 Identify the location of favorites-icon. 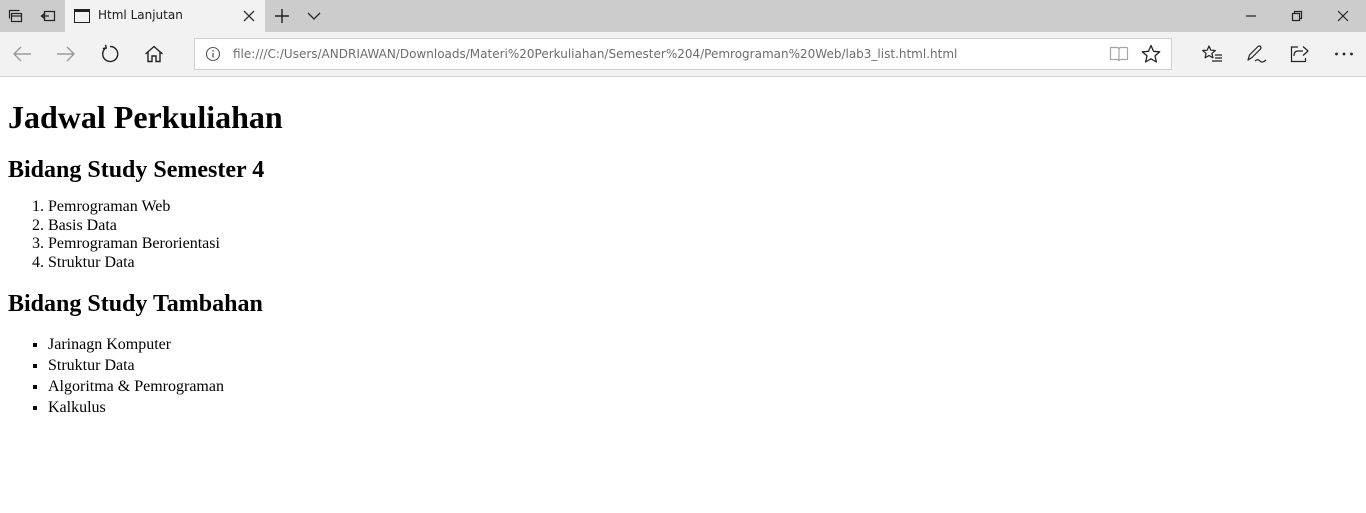
(1212, 53).